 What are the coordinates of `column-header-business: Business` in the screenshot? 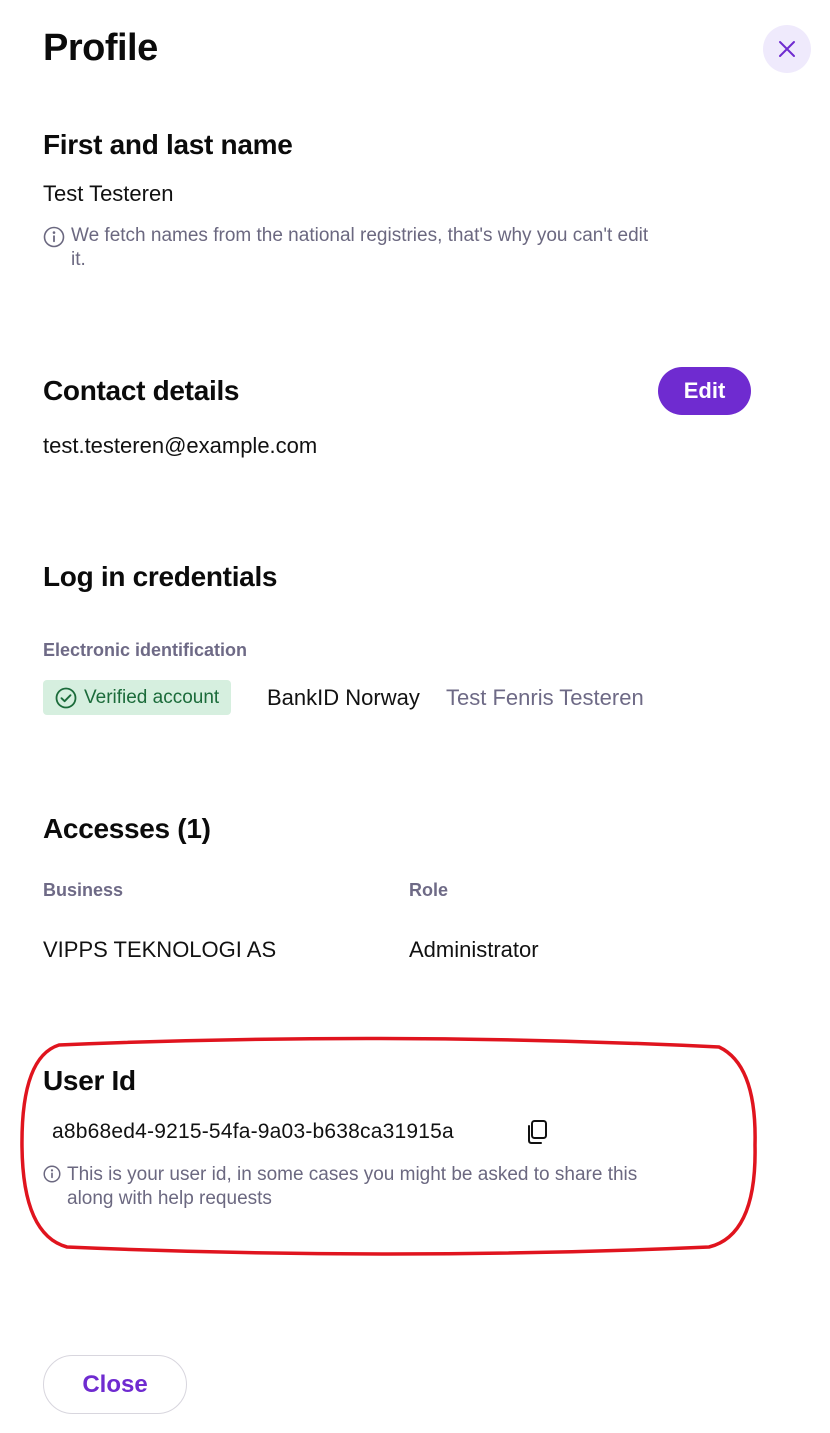 It's located at (83, 890).